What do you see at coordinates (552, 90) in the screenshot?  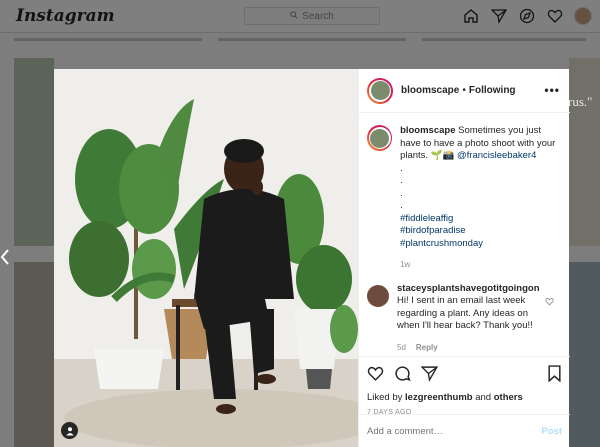 I see `more-options-icon: •••` at bounding box center [552, 90].